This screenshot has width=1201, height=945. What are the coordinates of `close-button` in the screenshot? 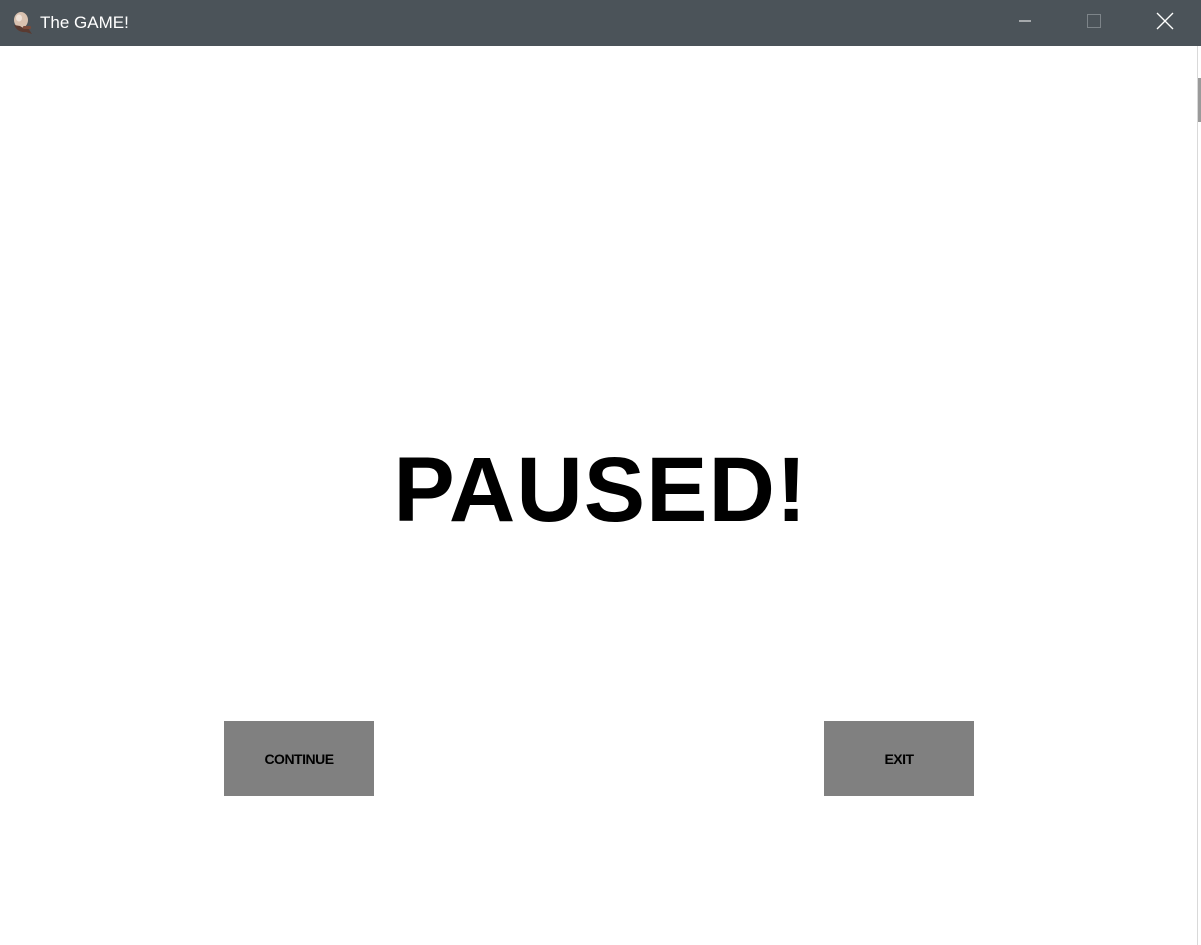 It's located at (1165, 23).